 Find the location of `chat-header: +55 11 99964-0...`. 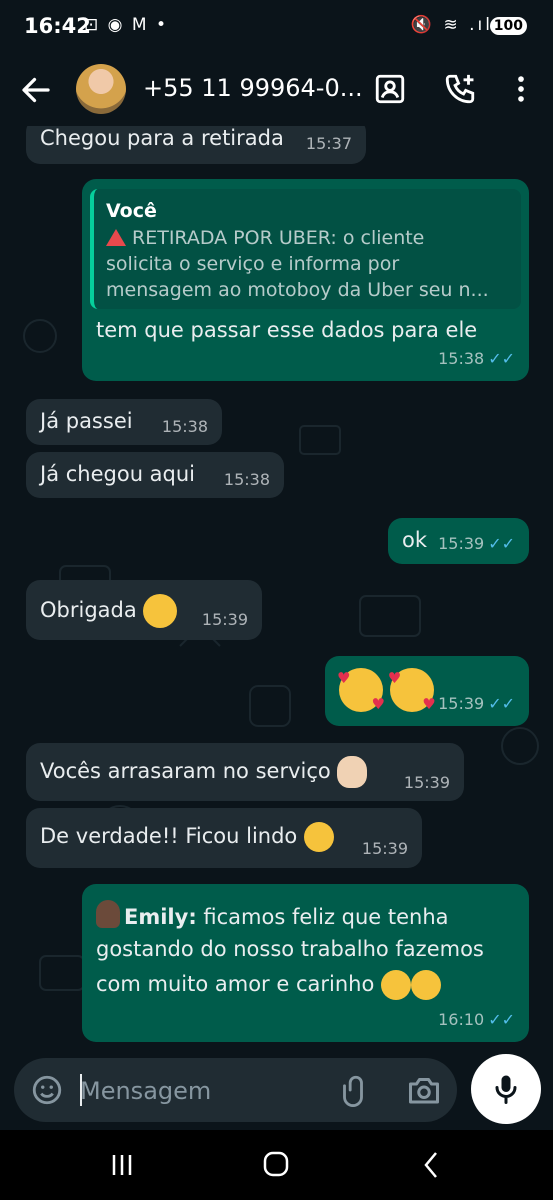

chat-header: +55 11 99964-0... is located at coordinates (276, 91).